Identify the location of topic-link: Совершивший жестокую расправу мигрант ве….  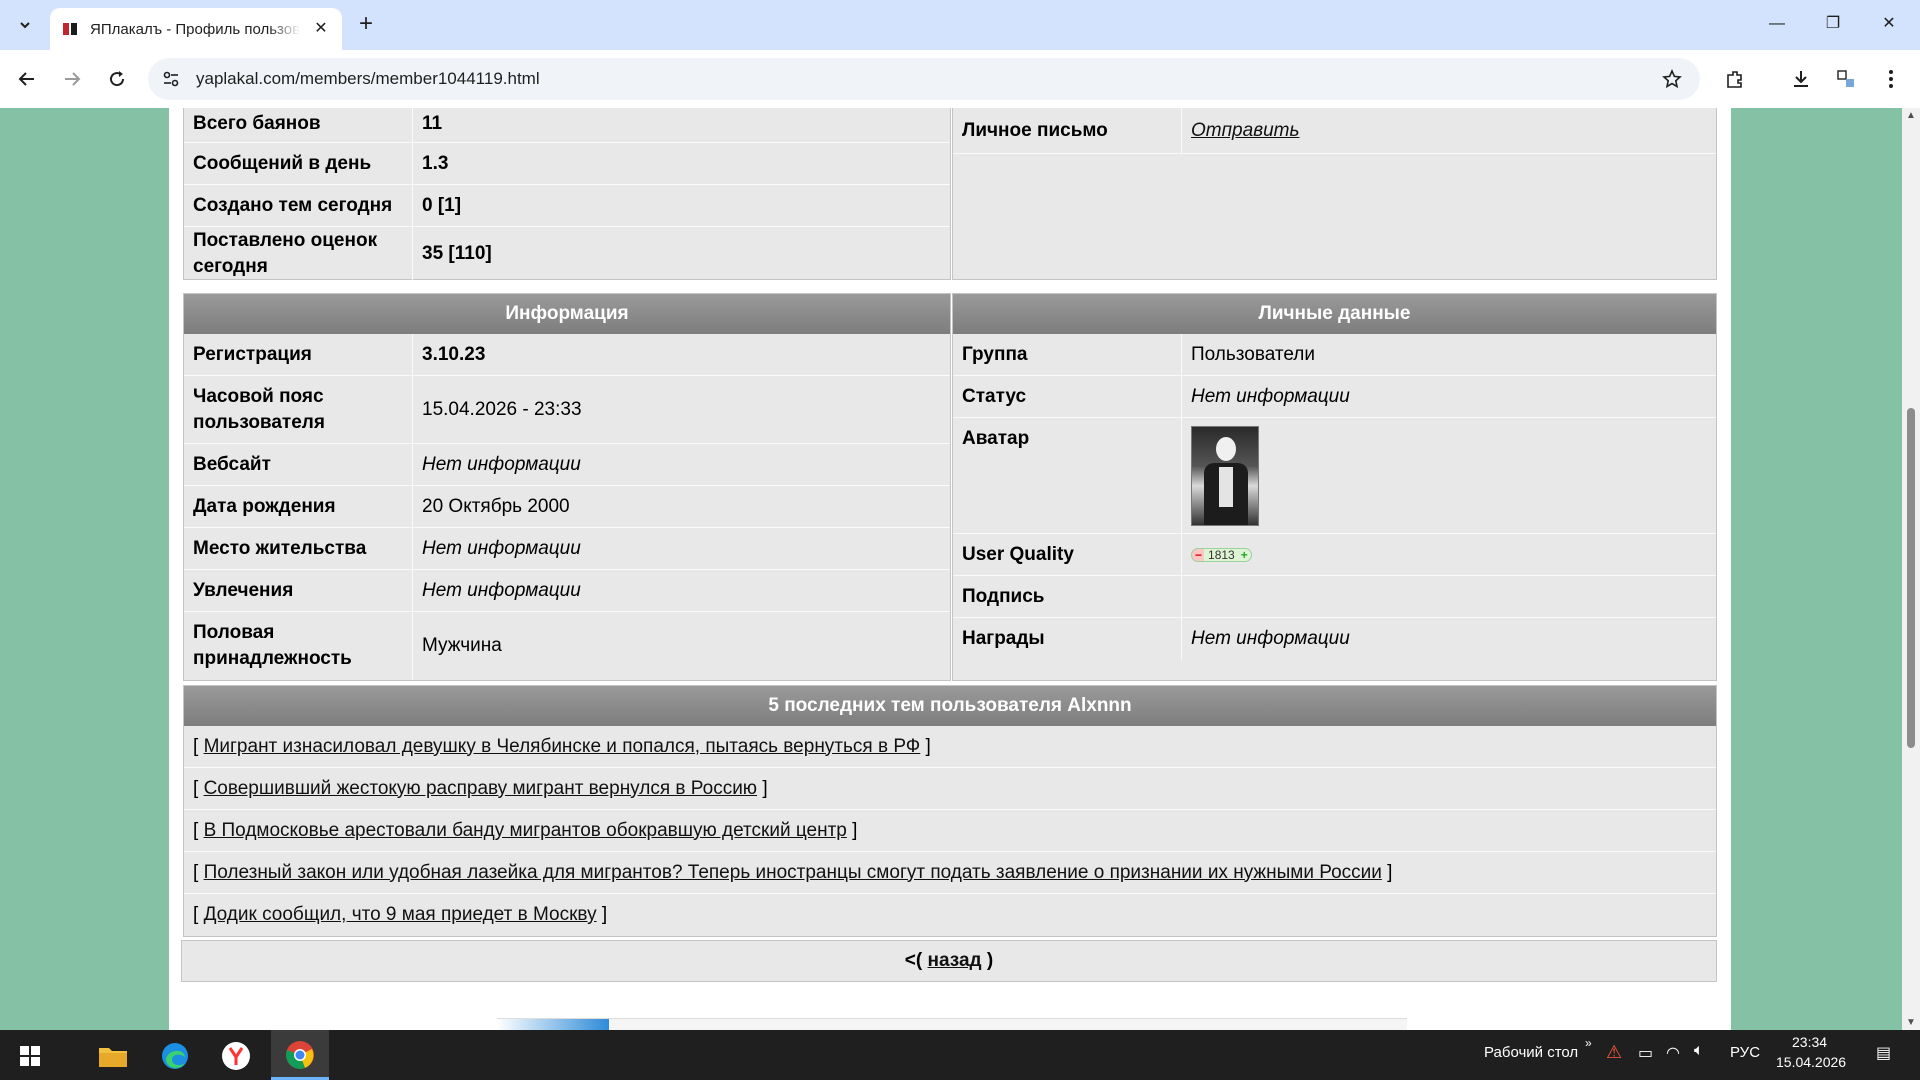
(481, 789).